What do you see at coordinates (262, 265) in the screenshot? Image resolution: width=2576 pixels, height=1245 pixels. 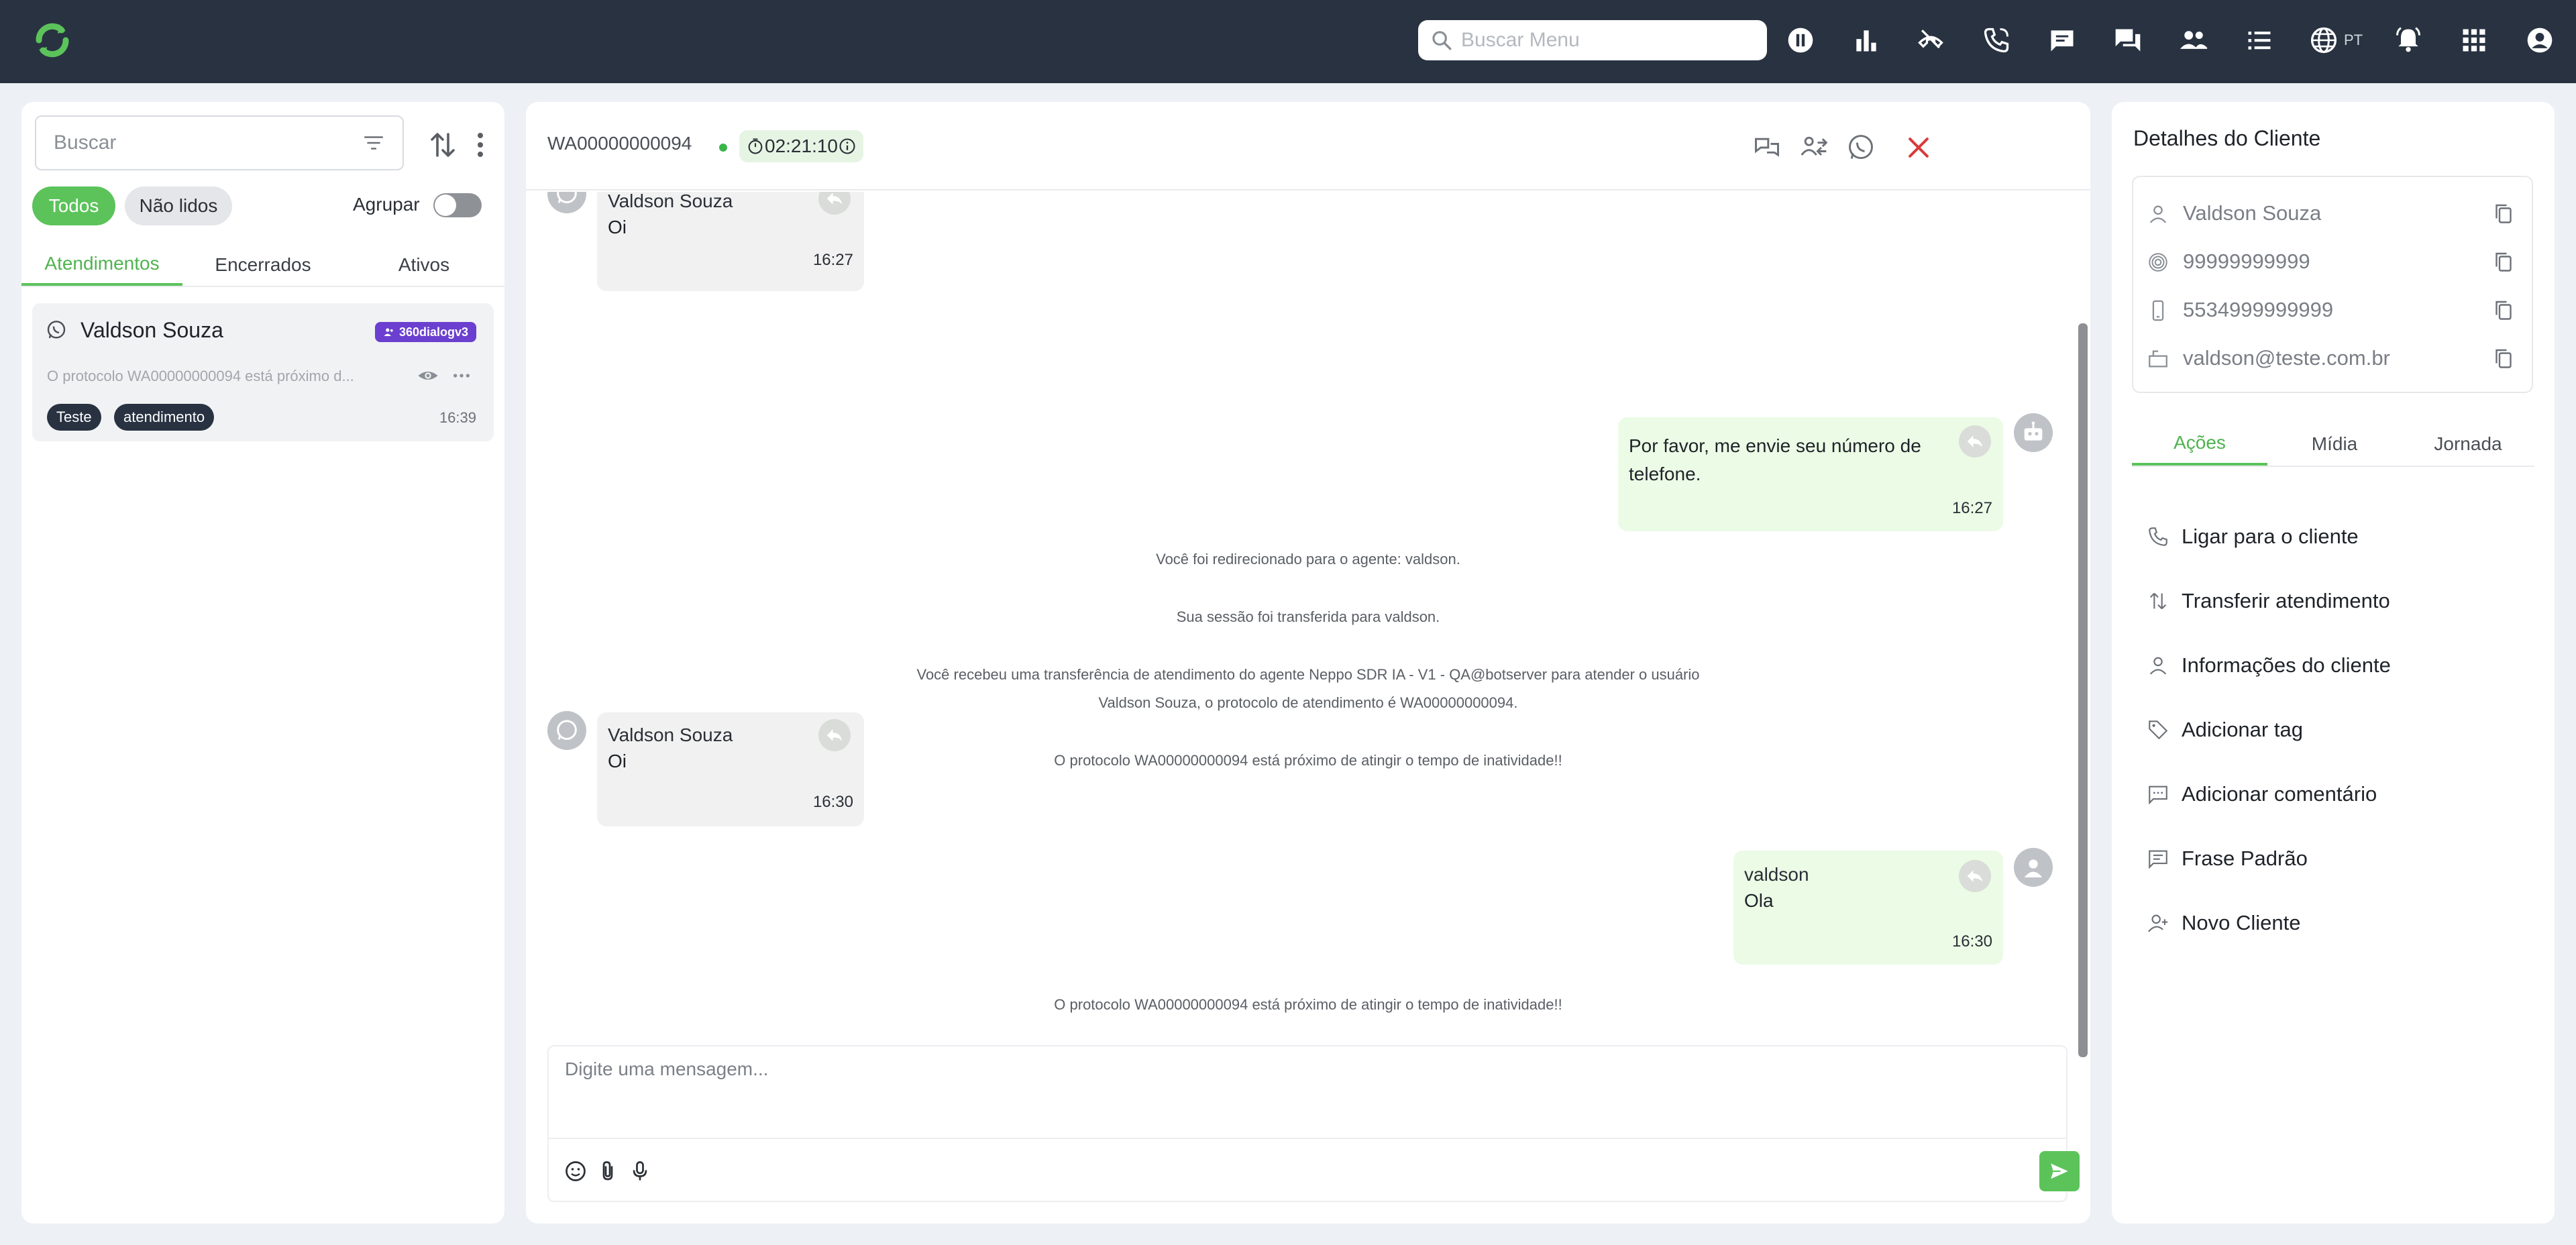 I see `tab-encerrados: Encerrados` at bounding box center [262, 265].